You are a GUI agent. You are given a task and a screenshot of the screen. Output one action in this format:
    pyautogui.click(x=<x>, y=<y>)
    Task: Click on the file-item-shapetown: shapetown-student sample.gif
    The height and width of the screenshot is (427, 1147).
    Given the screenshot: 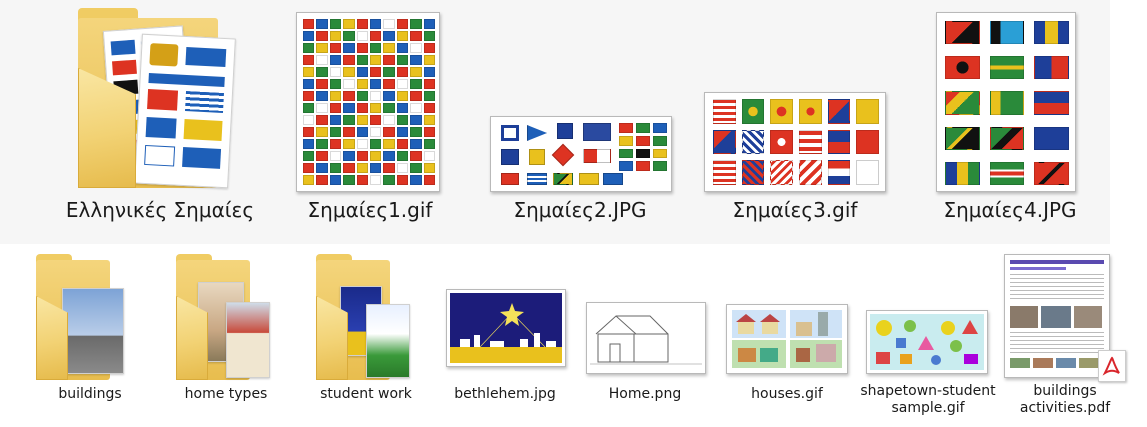 What is the action you would take?
    pyautogui.click(x=928, y=339)
    